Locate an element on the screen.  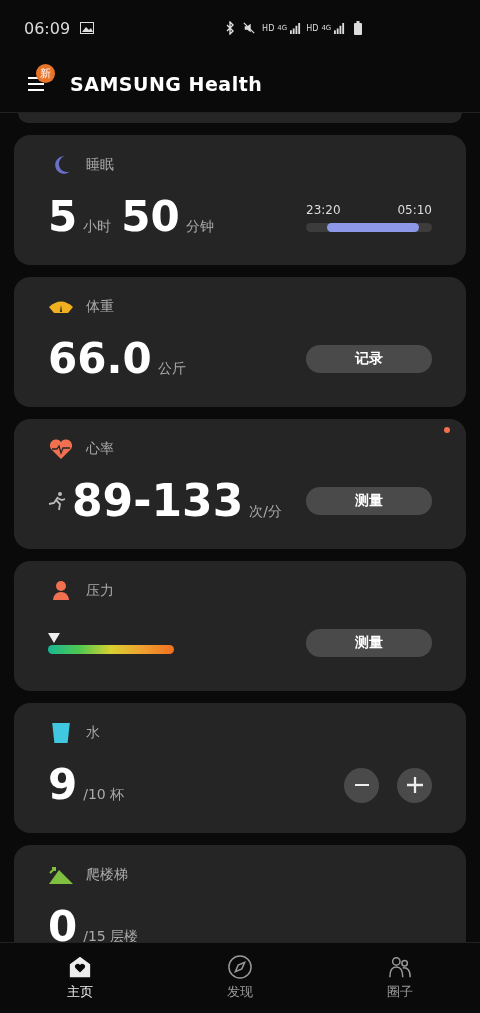
value-text: 0 is located at coordinates (63, 924).